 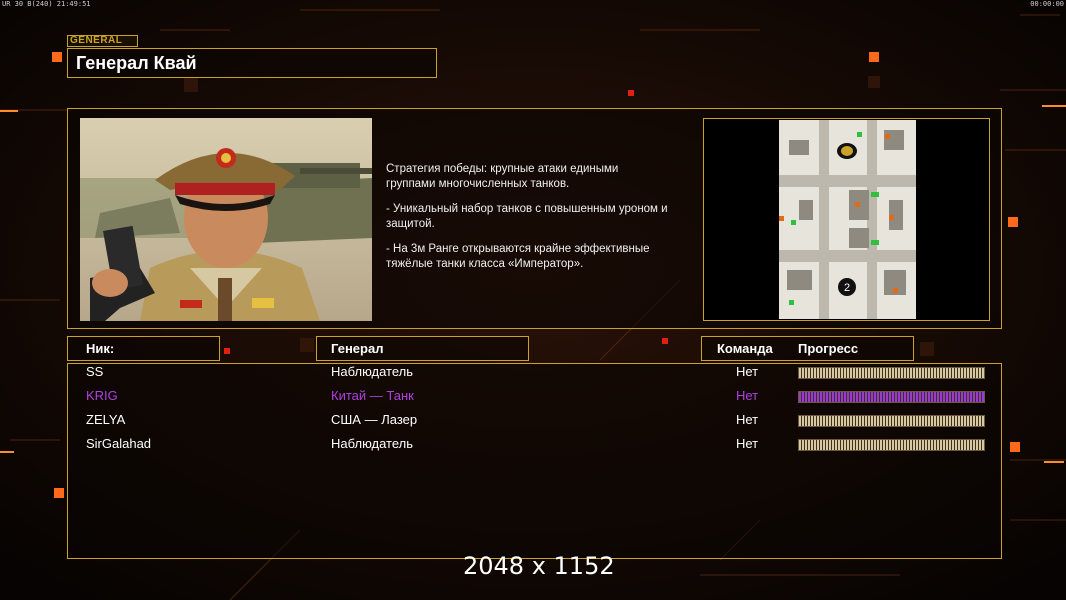 What do you see at coordinates (143, 348) in the screenshot?
I see `column-header-nick: Ник:` at bounding box center [143, 348].